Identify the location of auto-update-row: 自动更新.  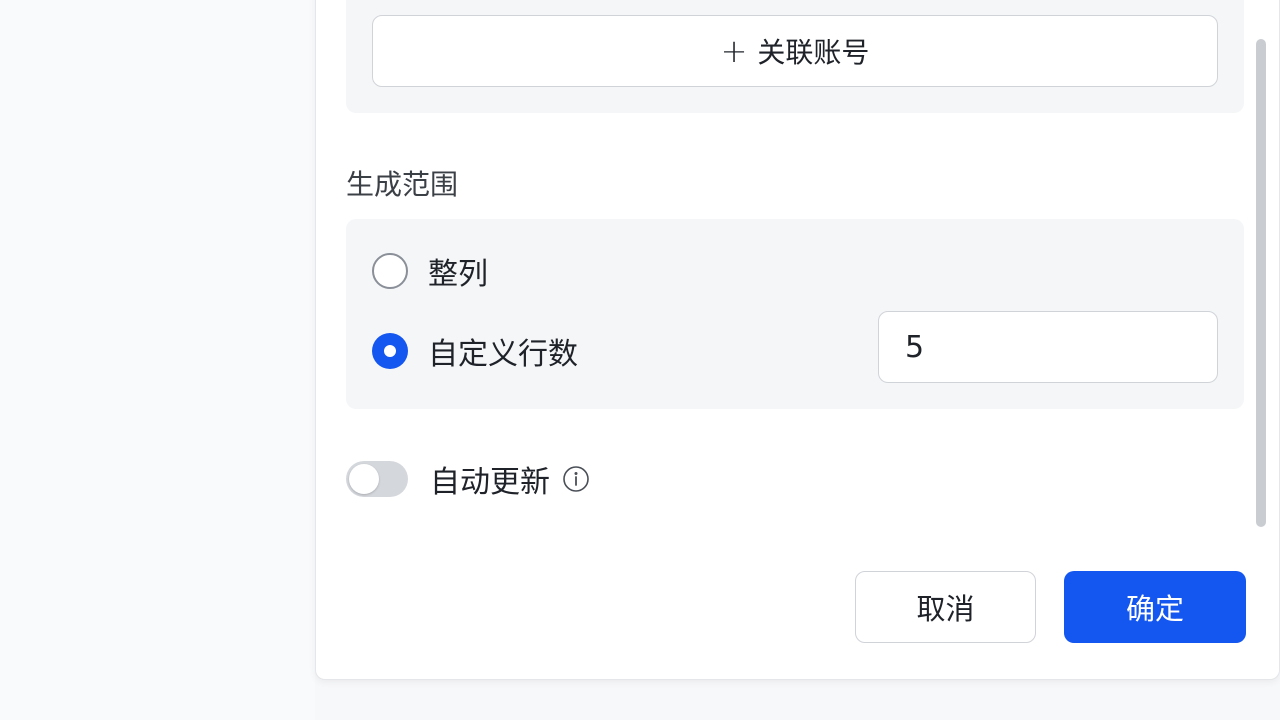
(468, 479).